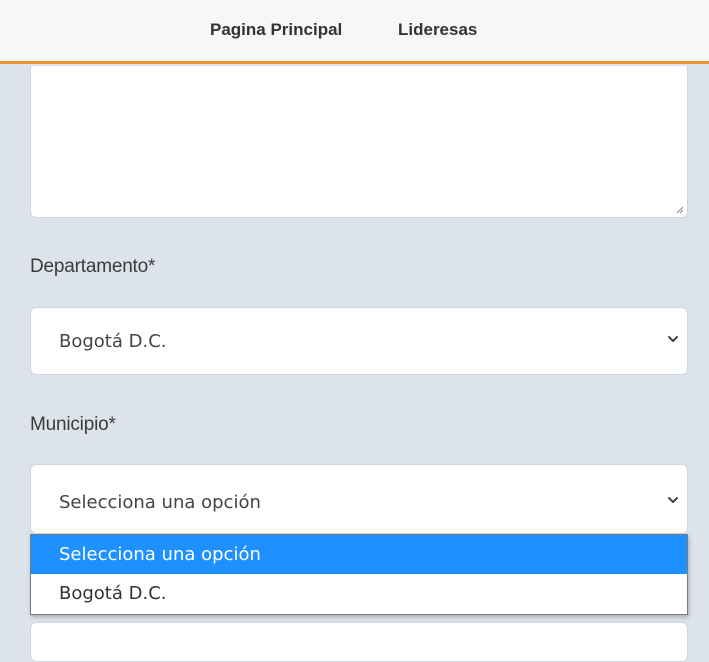 The height and width of the screenshot is (662, 709). Describe the element at coordinates (73, 424) in the screenshot. I see `municipio-label: Municipio*` at that location.